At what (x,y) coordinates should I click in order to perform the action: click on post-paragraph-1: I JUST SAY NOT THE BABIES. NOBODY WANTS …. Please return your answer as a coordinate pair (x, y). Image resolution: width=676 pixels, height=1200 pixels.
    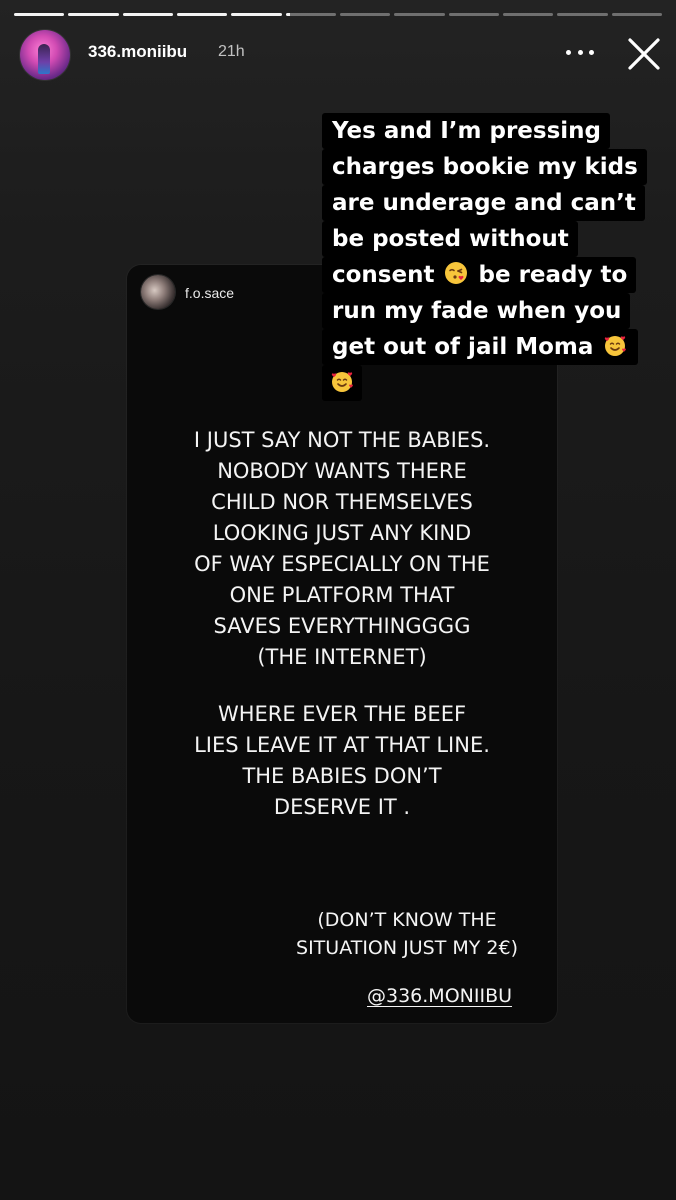
    Looking at the image, I should click on (342, 548).